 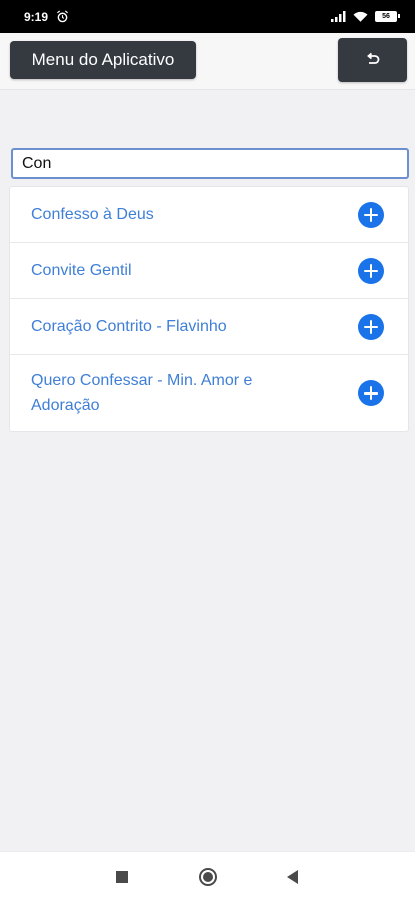 What do you see at coordinates (292, 877) in the screenshot?
I see `back-triangle-icon` at bounding box center [292, 877].